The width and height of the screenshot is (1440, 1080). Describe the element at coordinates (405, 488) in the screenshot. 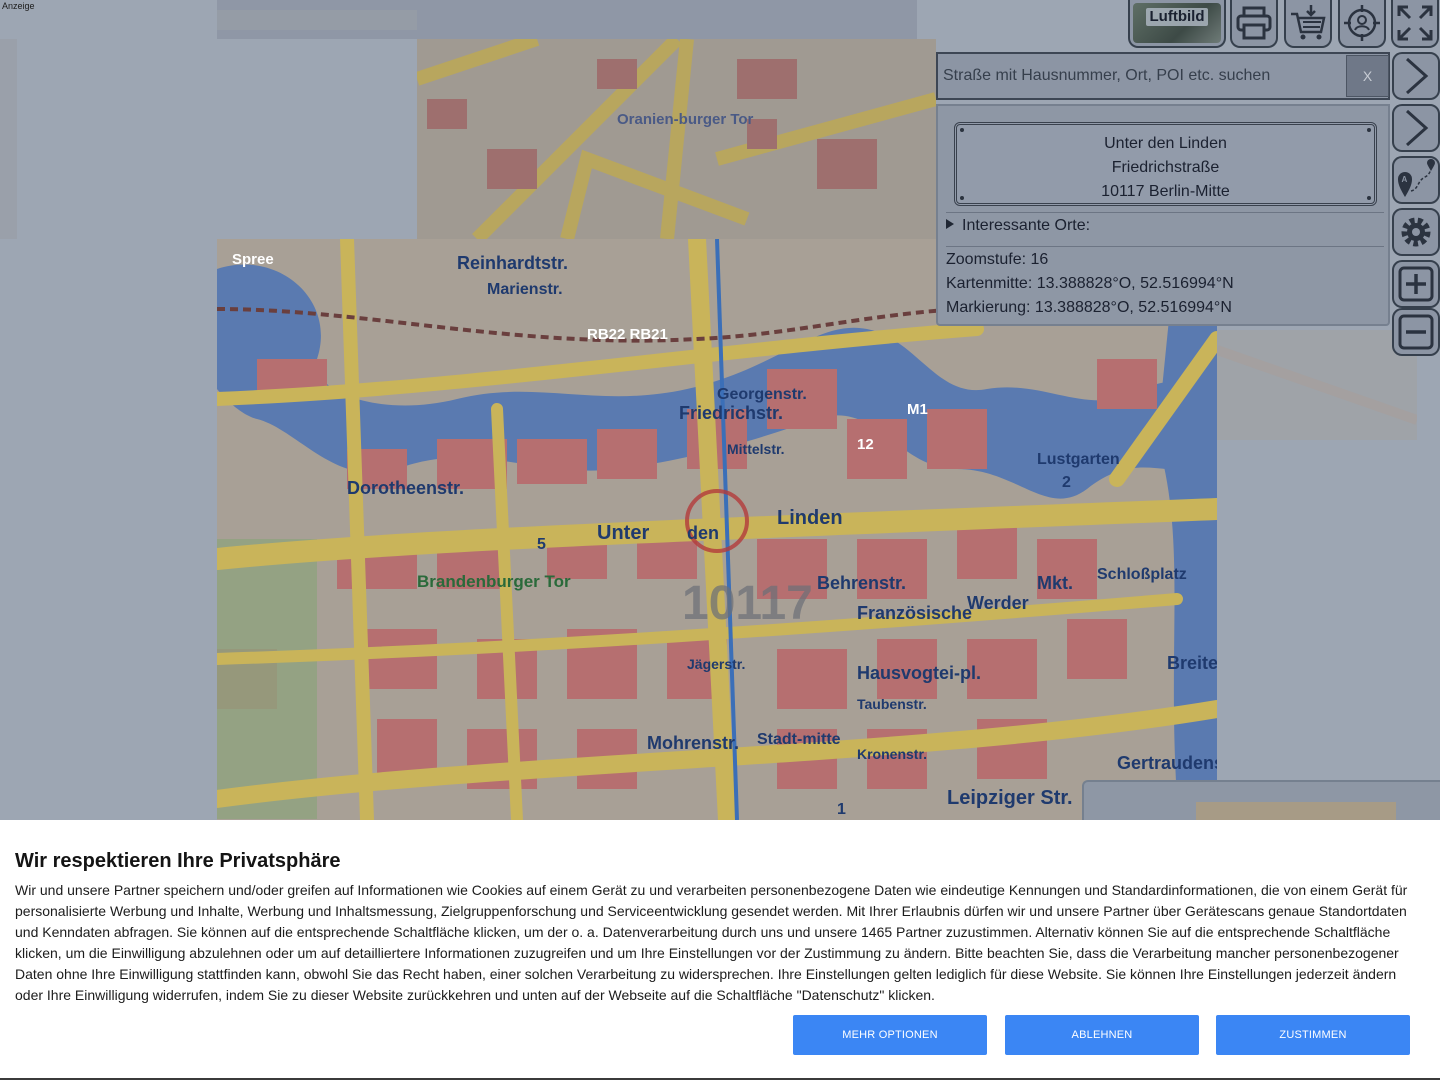

I see `map-label: Dorotheenstr.` at that location.